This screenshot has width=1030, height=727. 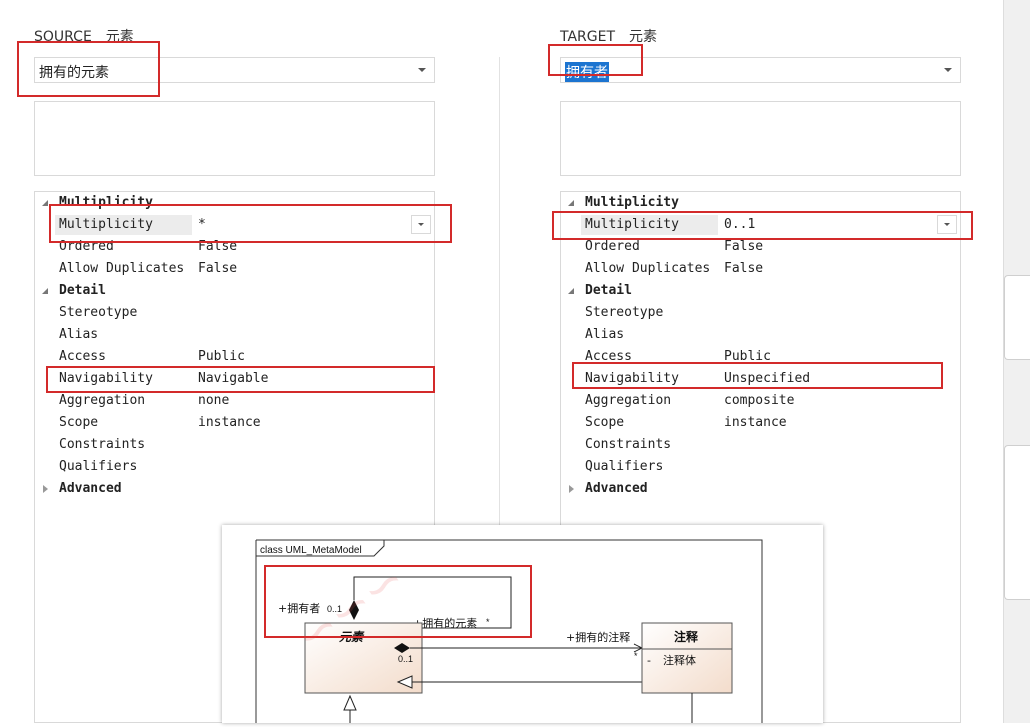 What do you see at coordinates (679, 660) in the screenshot?
I see `note-attr-name: 注释体` at bounding box center [679, 660].